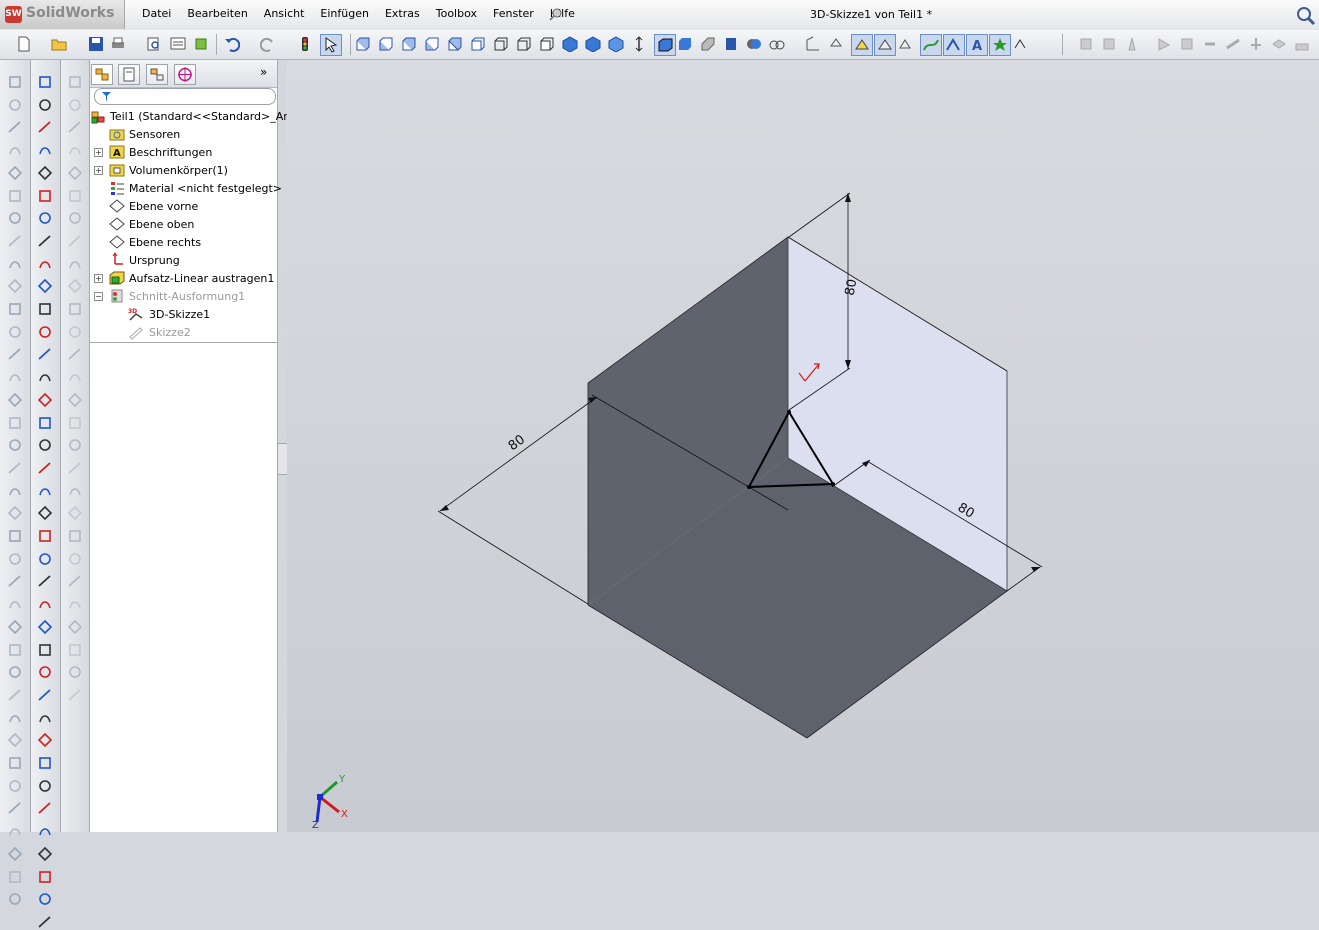 Image resolution: width=1319 pixels, height=930 pixels. I want to click on view-right-icon, so click(432, 44).